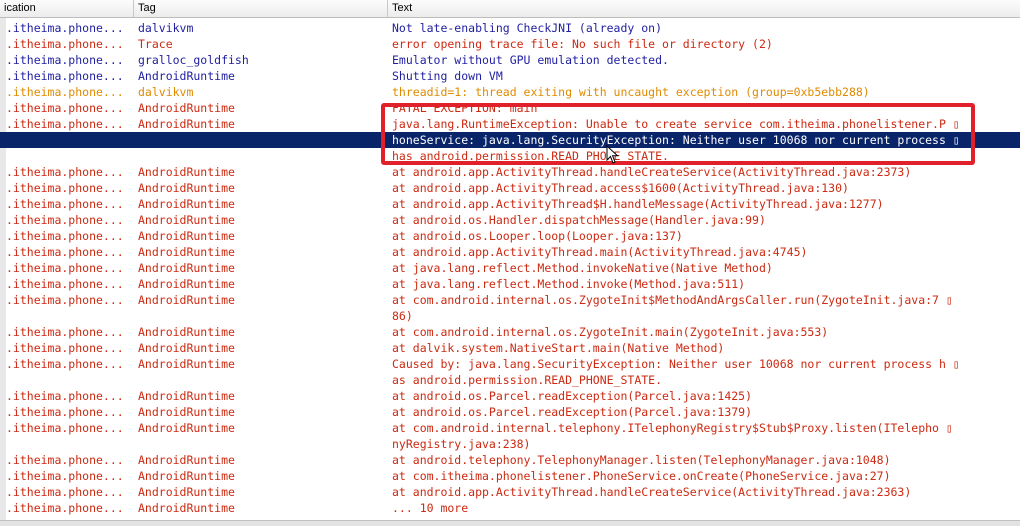 The image size is (1020, 526). What do you see at coordinates (612, 154) in the screenshot?
I see `mouse-cursor-icon` at bounding box center [612, 154].